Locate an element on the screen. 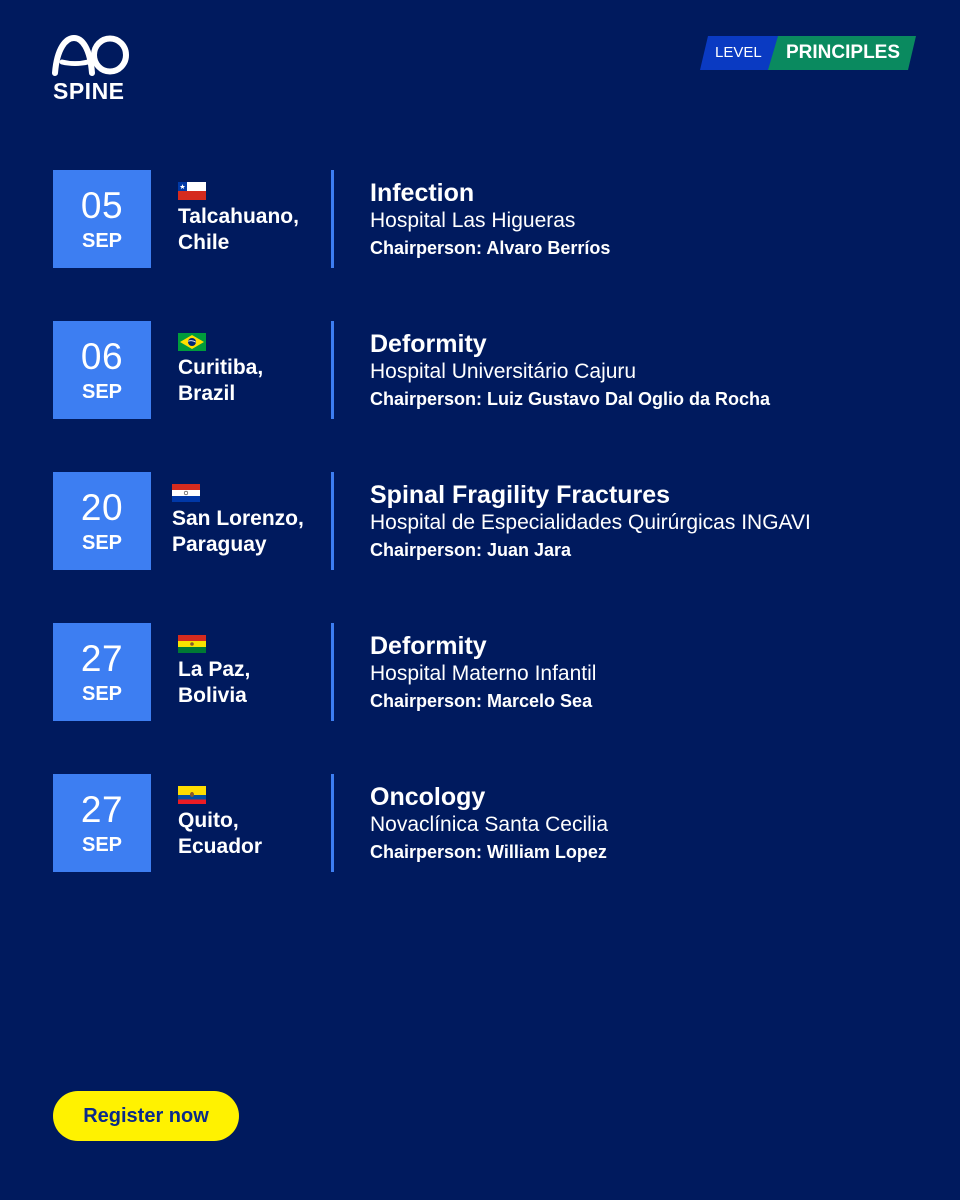  bolivia-flag-icon is located at coordinates (192, 644).